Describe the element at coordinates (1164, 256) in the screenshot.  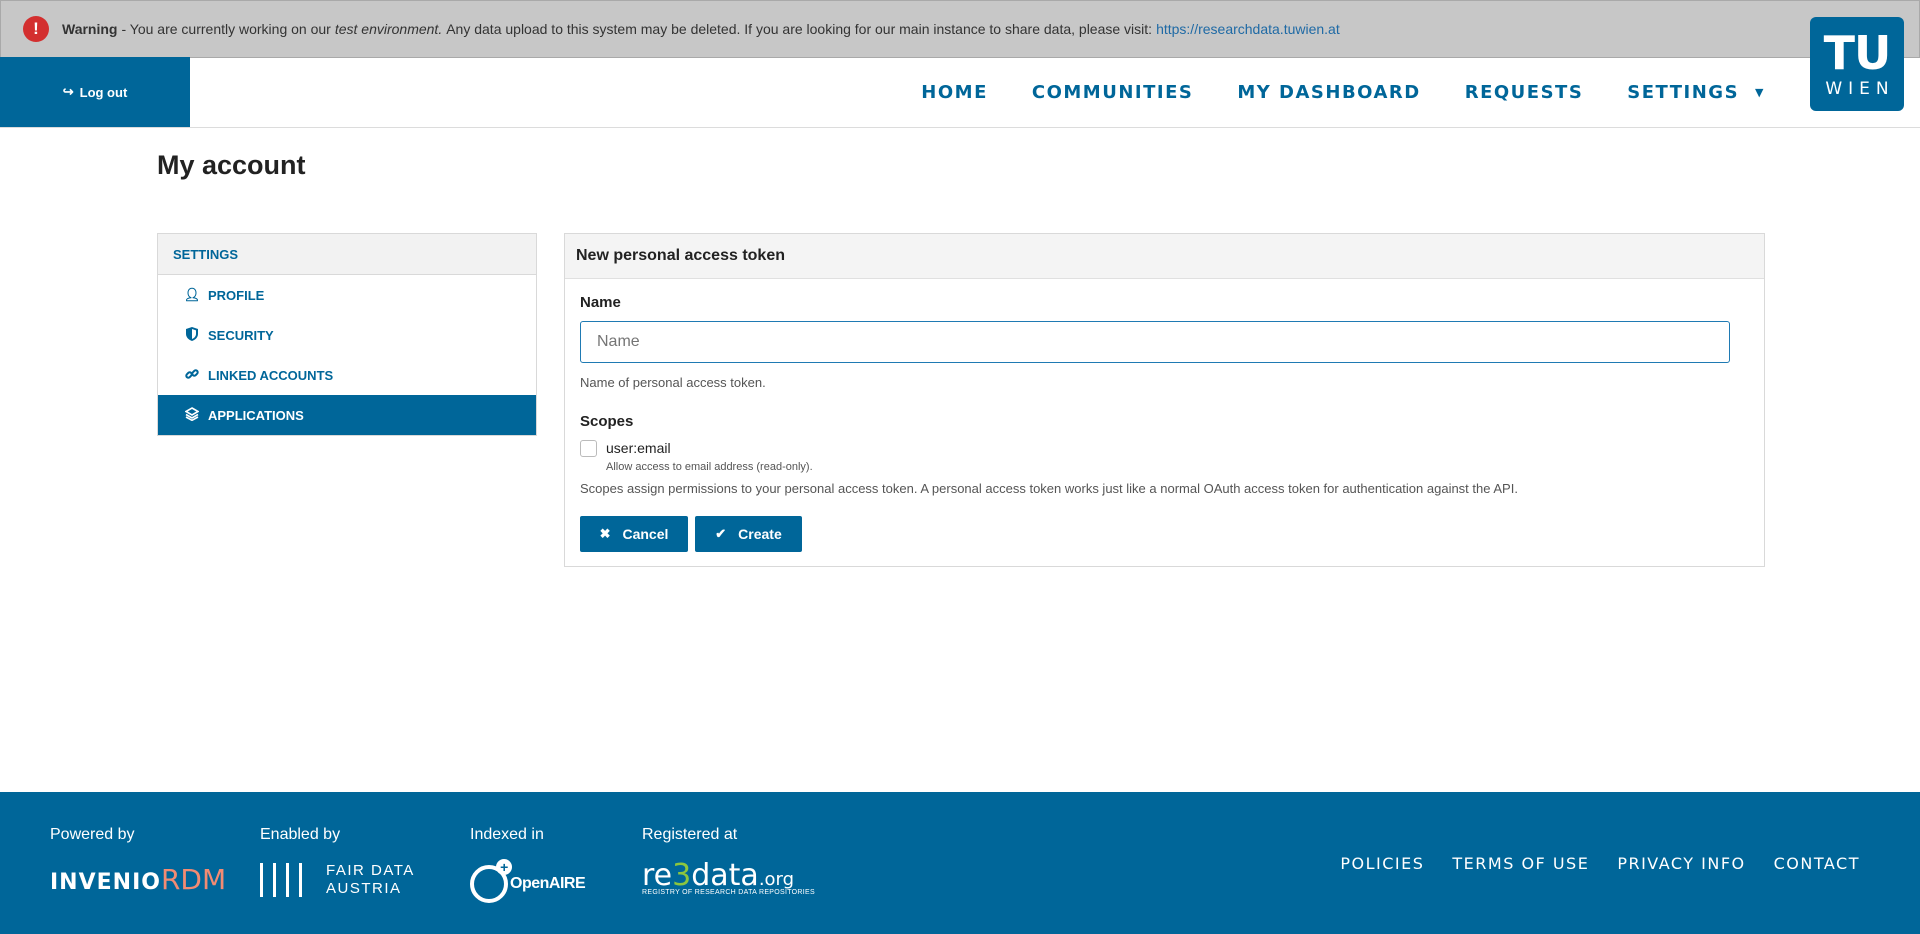
I see `panel-title: New personal access token` at that location.